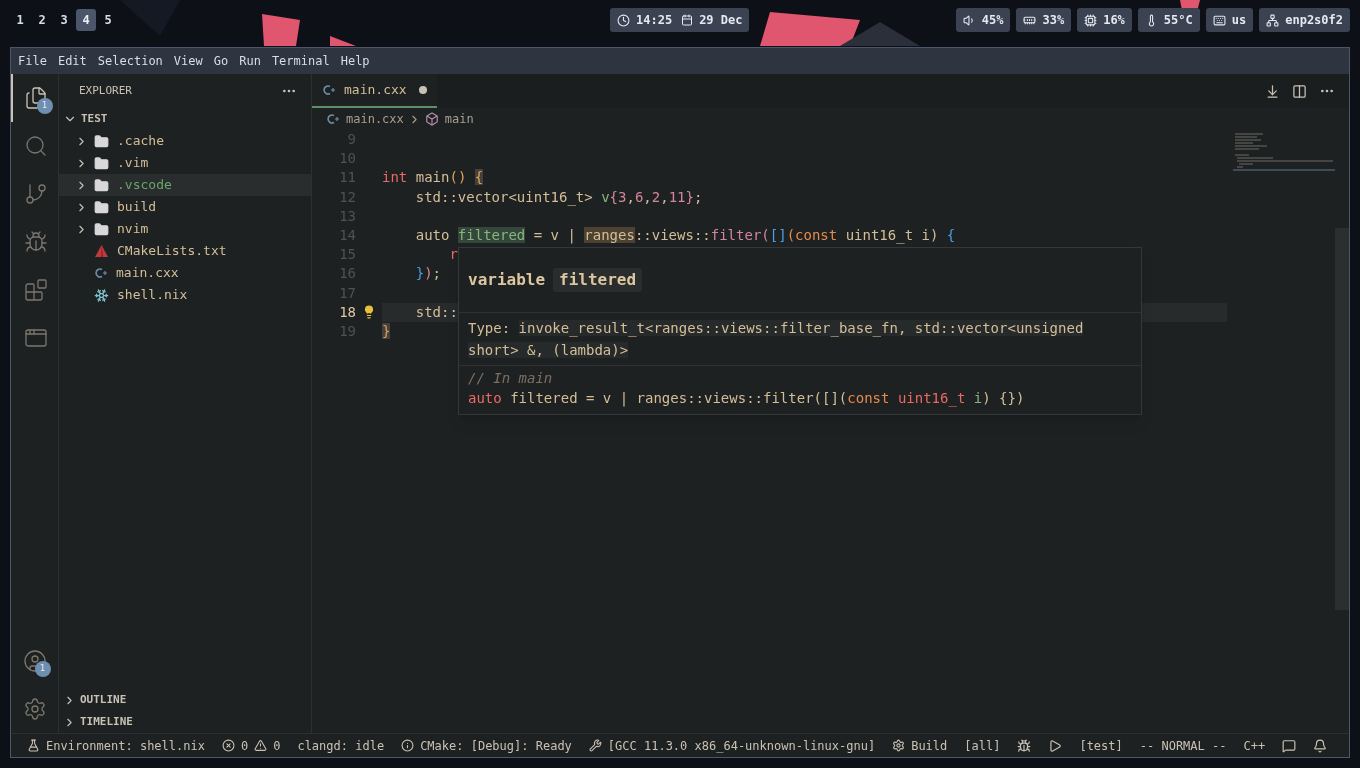 The height and width of the screenshot is (768, 1360). What do you see at coordinates (300, 61) in the screenshot?
I see `menu-item: Terminal` at bounding box center [300, 61].